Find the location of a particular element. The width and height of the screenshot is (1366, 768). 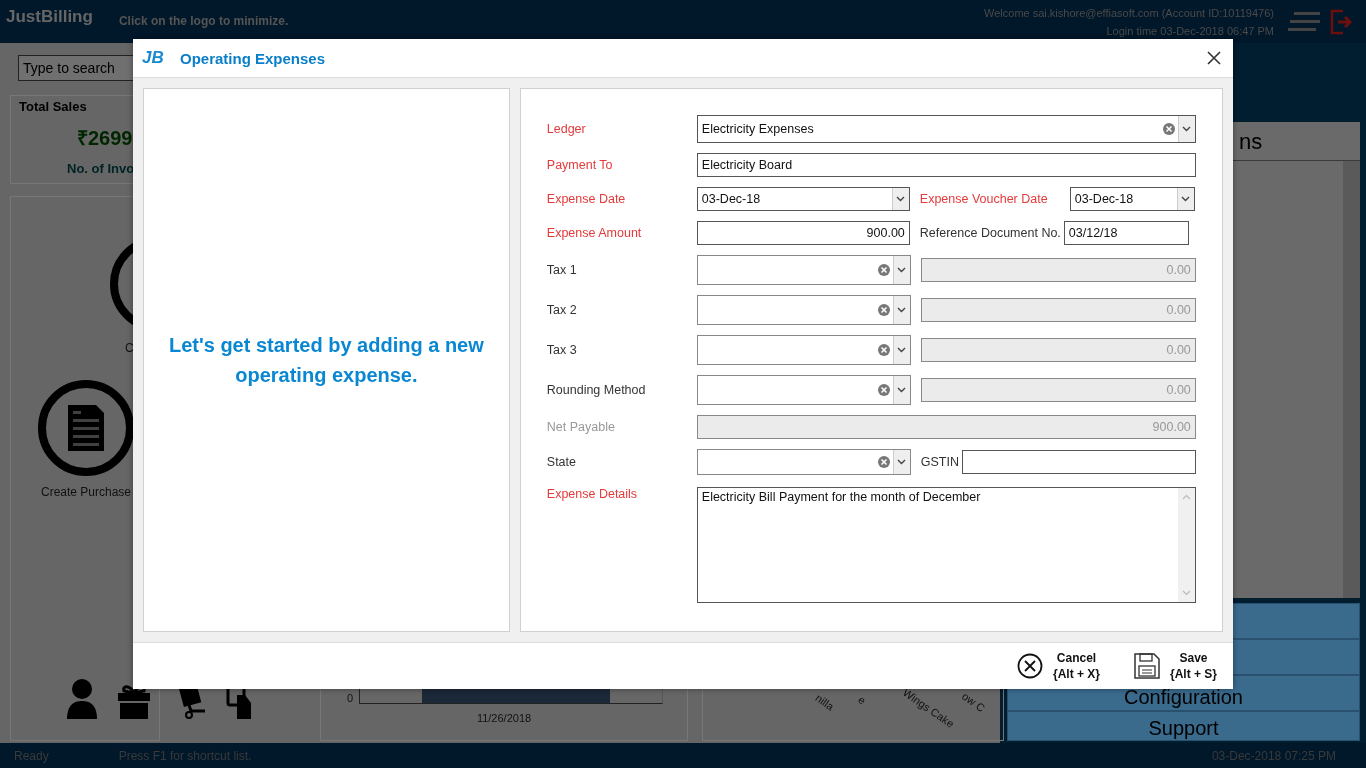

date-label: 11/26/2018 is located at coordinates (504, 718).